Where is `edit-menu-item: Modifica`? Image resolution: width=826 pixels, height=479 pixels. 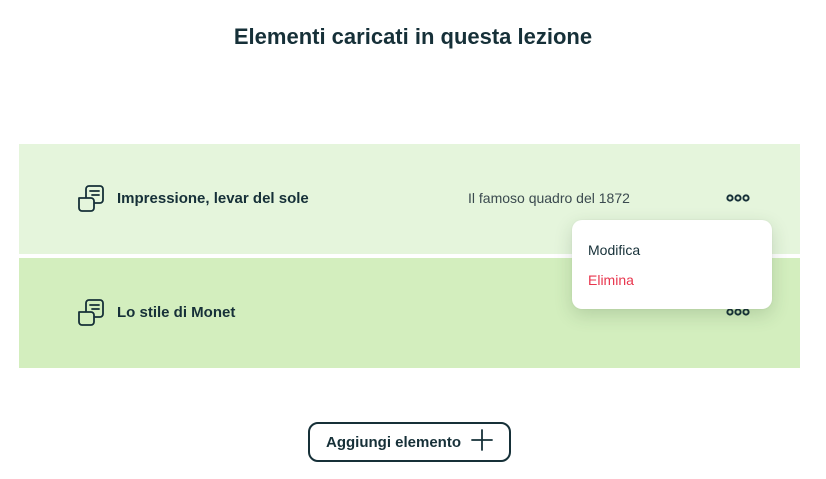 edit-menu-item: Modifica is located at coordinates (614, 250).